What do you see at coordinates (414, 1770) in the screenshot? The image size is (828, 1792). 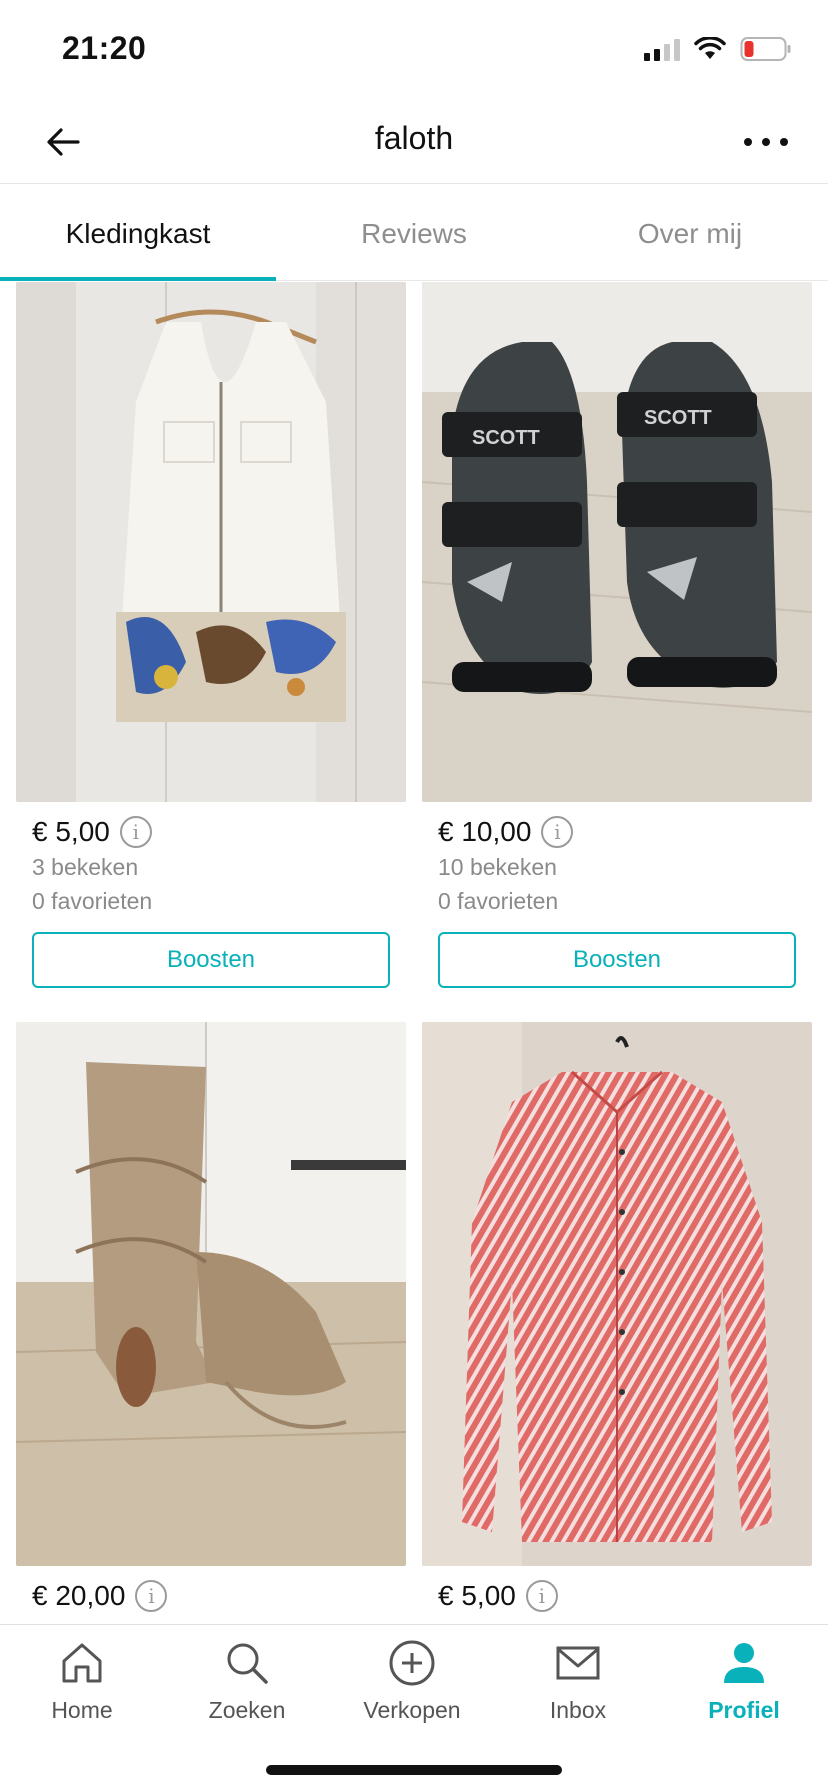 I see `home-indicator` at bounding box center [414, 1770].